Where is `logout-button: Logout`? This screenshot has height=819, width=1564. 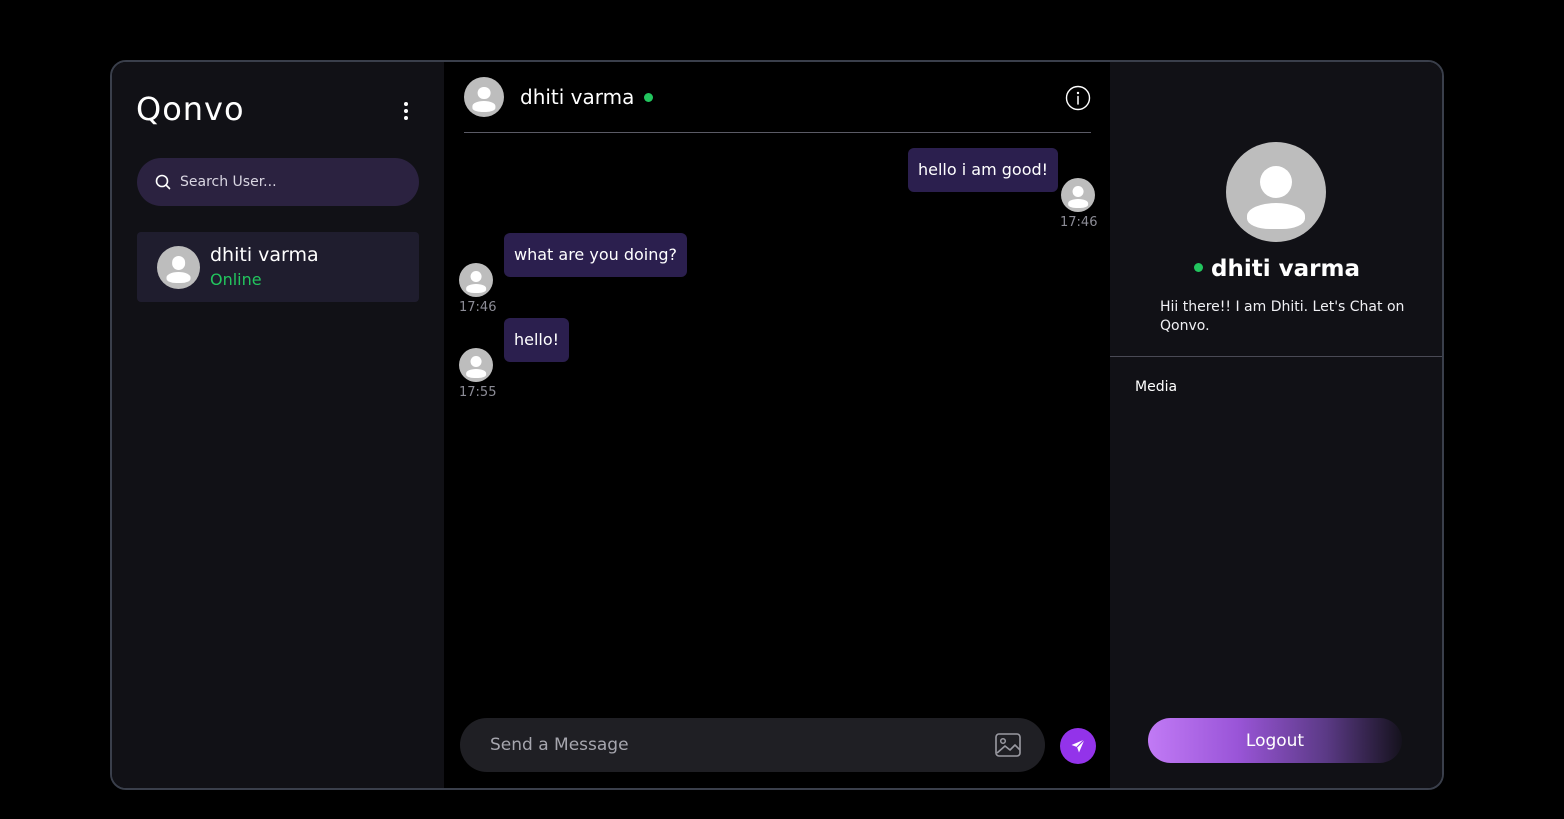 logout-button: Logout is located at coordinates (1275, 740).